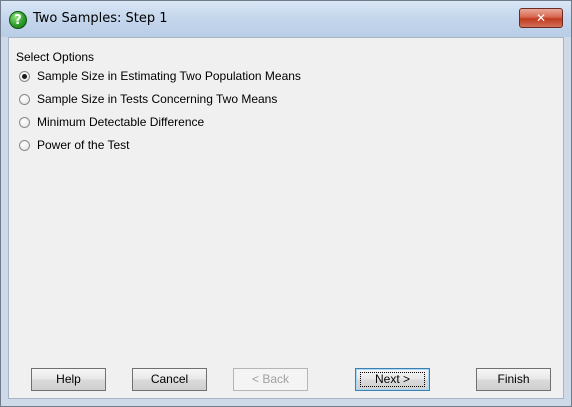 The height and width of the screenshot is (407, 572). I want to click on finish-button-label: Finish, so click(513, 379).